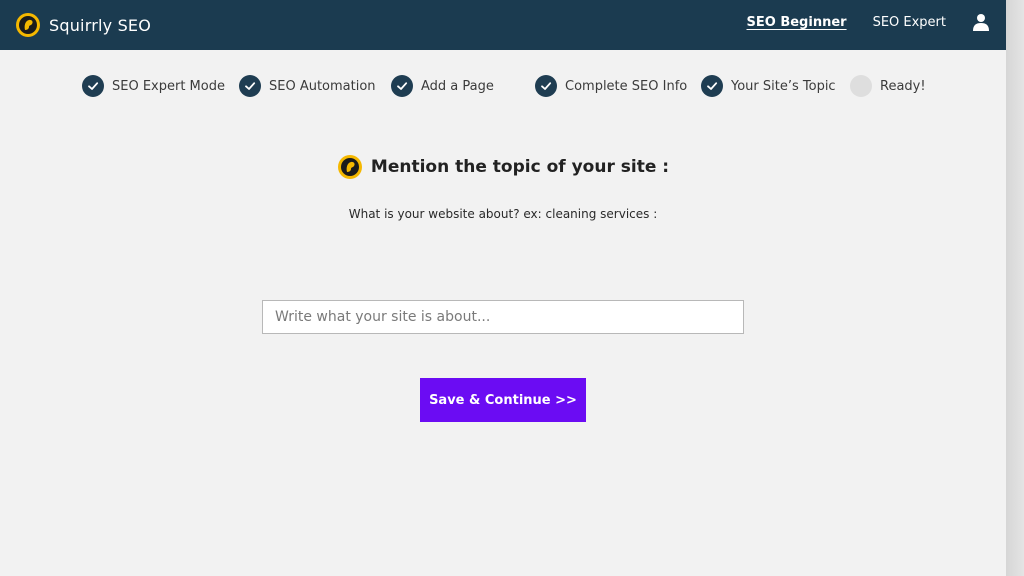  I want to click on step-your-sites-topic: Your Site’s Topic, so click(768, 86).